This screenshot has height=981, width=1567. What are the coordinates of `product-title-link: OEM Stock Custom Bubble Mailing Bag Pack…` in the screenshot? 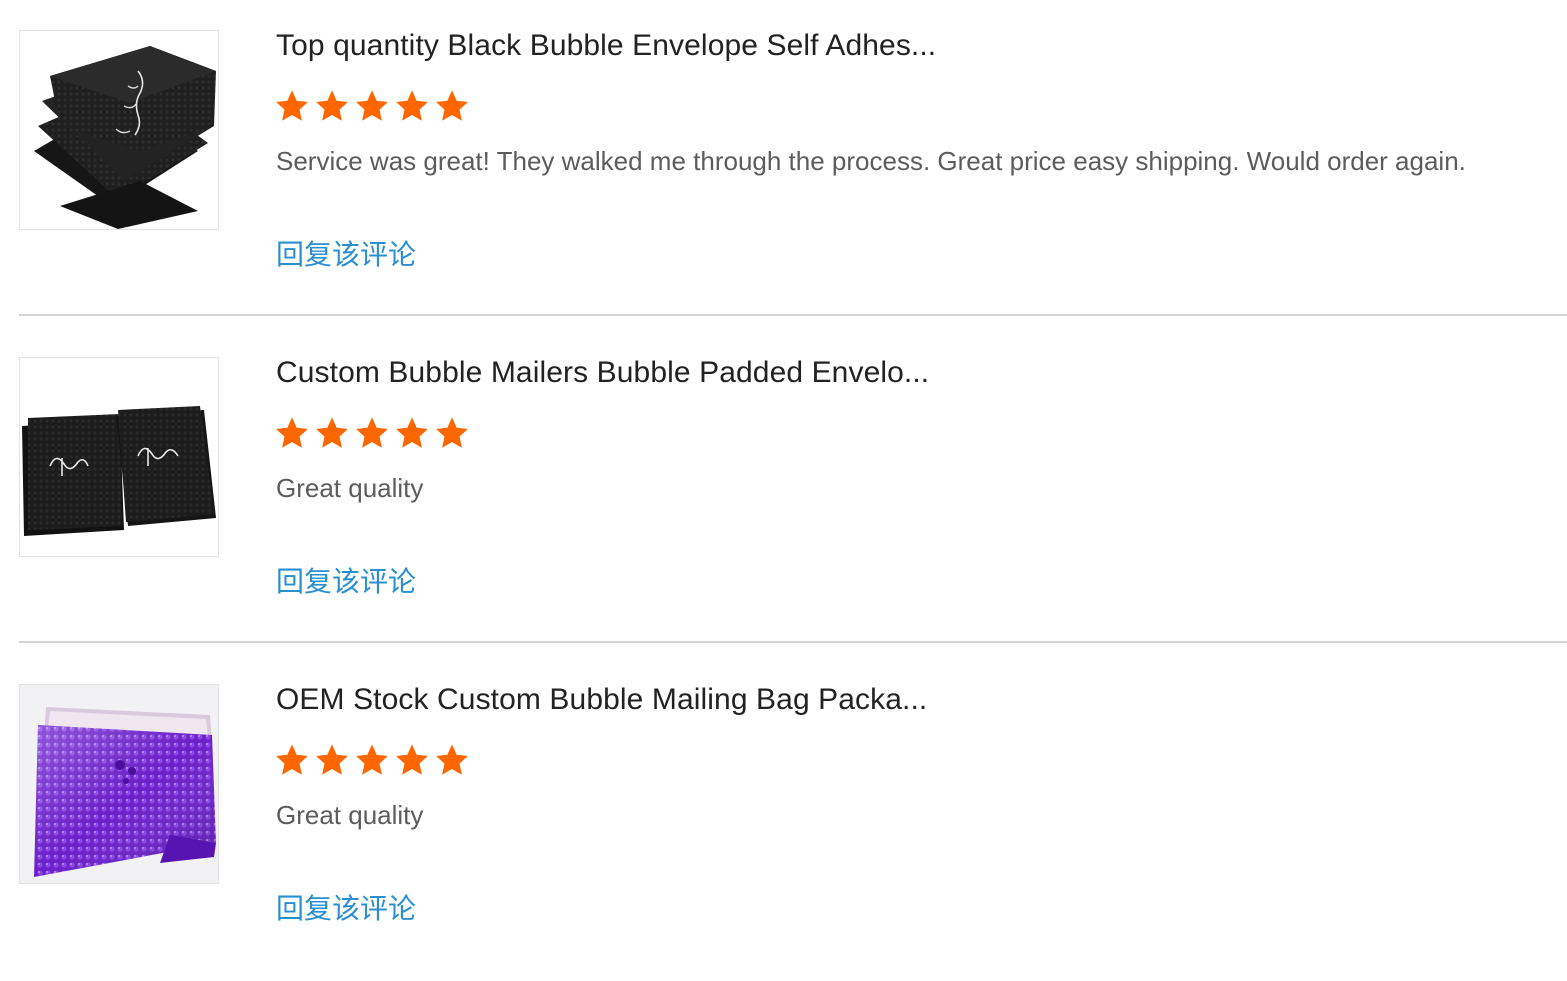 It's located at (601, 700).